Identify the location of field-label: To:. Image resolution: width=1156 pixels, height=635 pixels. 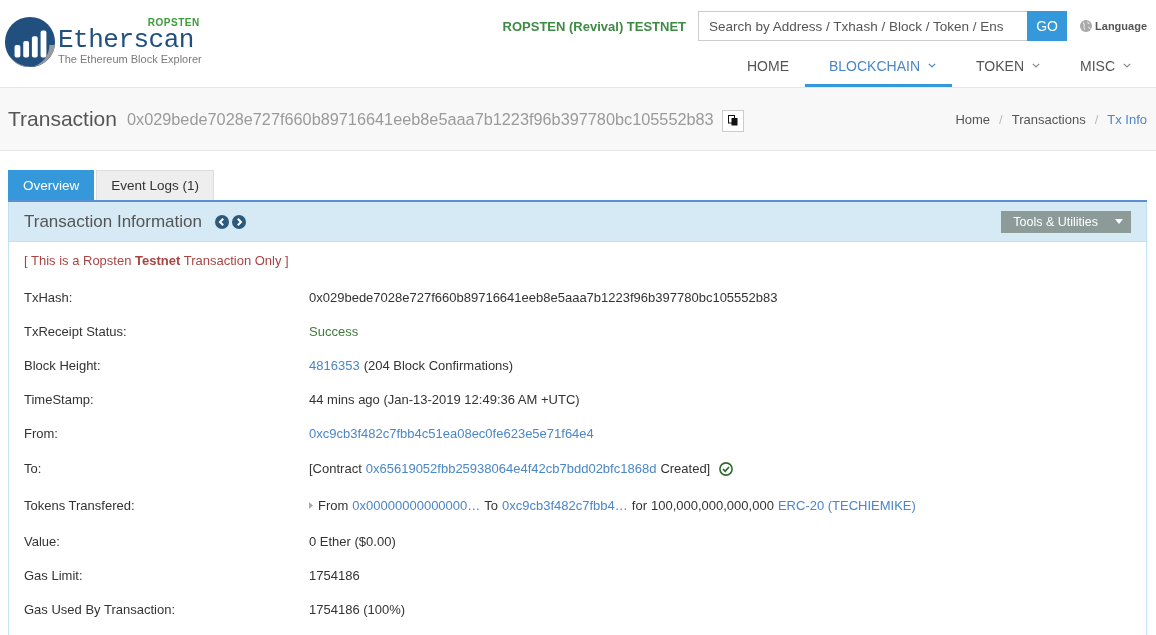
(33, 468).